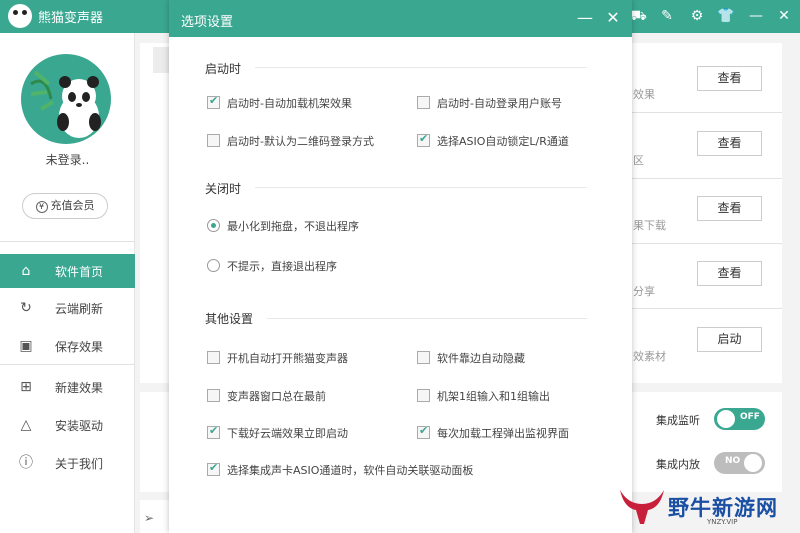 Image resolution: width=800 pixels, height=533 pixels. What do you see at coordinates (161, 60) in the screenshot?
I see `panel-tab` at bounding box center [161, 60].